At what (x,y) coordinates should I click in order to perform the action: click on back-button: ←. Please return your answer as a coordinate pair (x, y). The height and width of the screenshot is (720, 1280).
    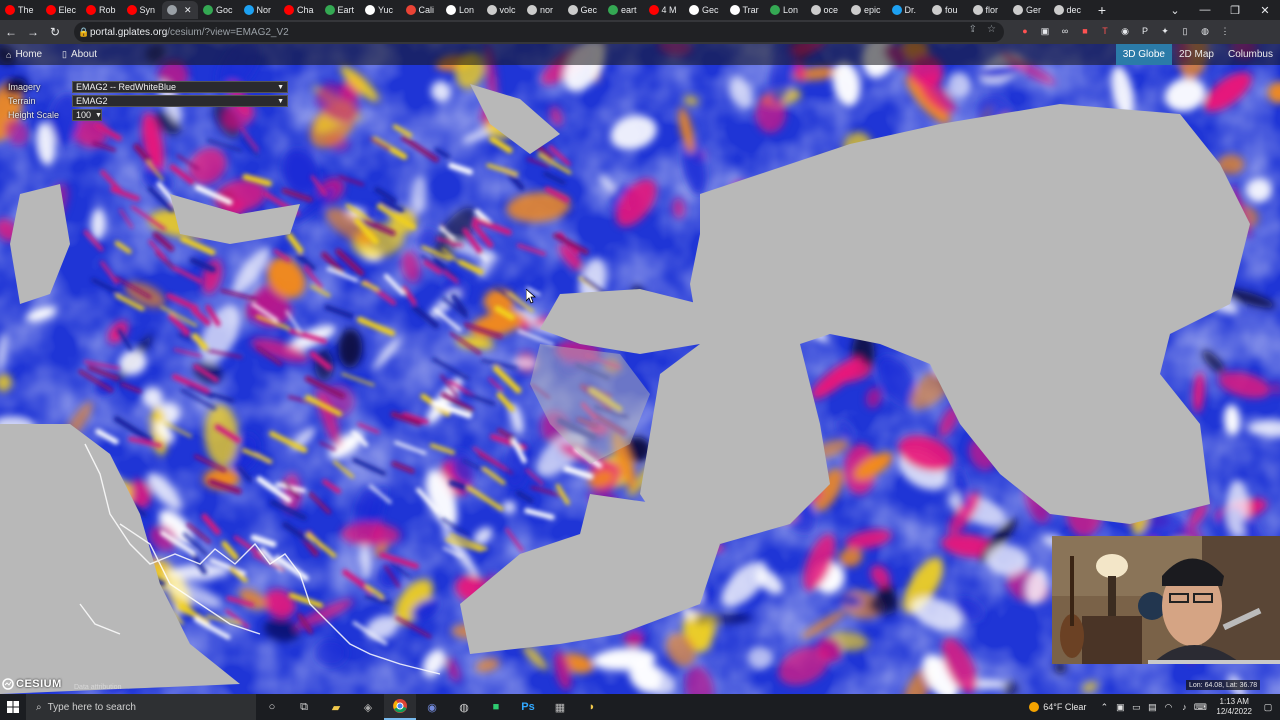
    Looking at the image, I should click on (11, 32).